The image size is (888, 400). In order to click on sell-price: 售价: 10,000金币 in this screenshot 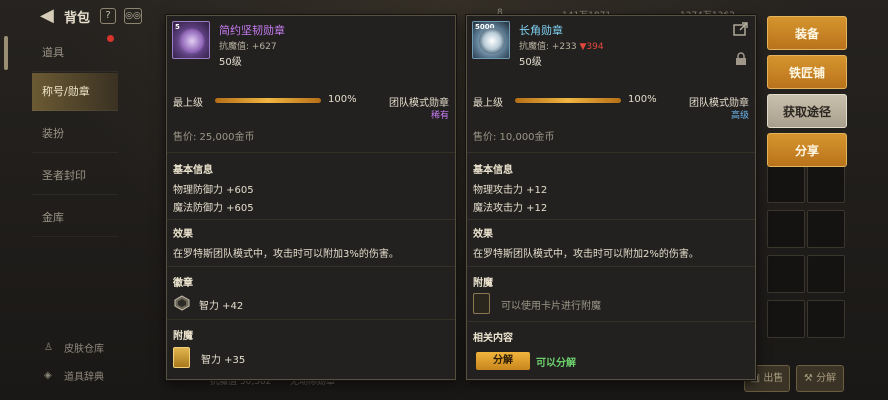, I will do `click(514, 137)`.